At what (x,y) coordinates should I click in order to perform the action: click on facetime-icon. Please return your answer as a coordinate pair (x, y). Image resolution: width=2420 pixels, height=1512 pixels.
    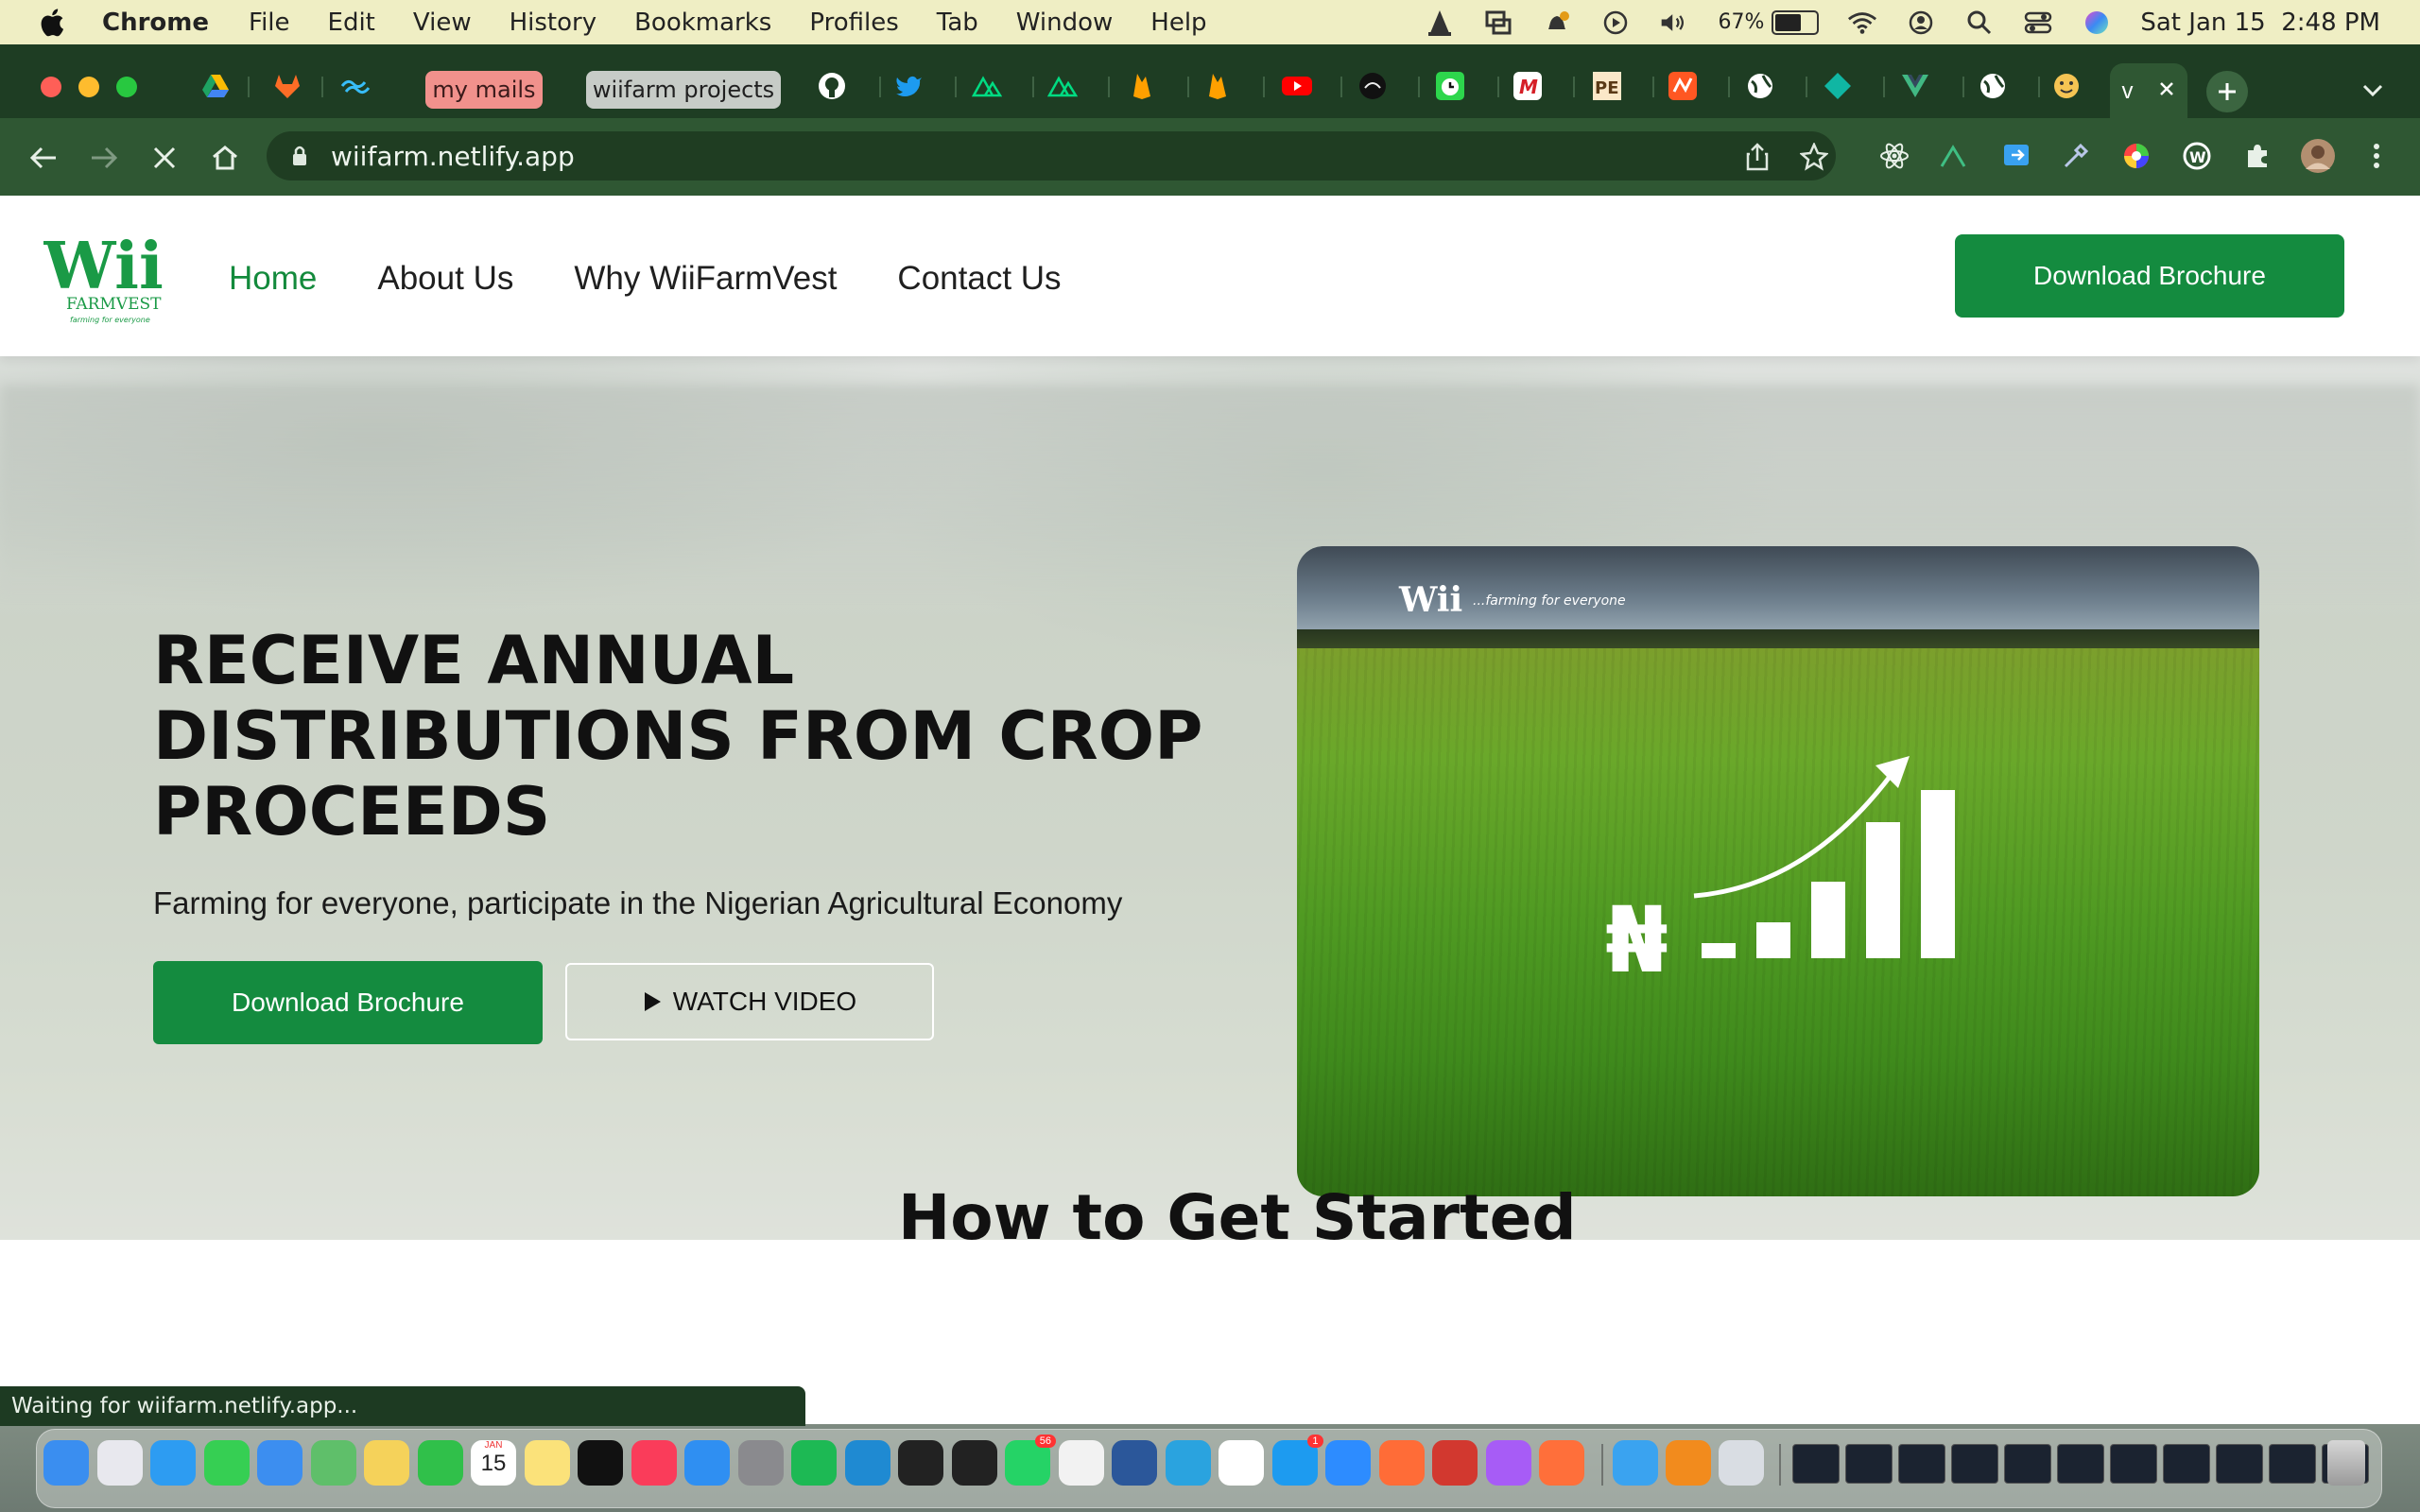
    Looking at the image, I should click on (440, 1463).